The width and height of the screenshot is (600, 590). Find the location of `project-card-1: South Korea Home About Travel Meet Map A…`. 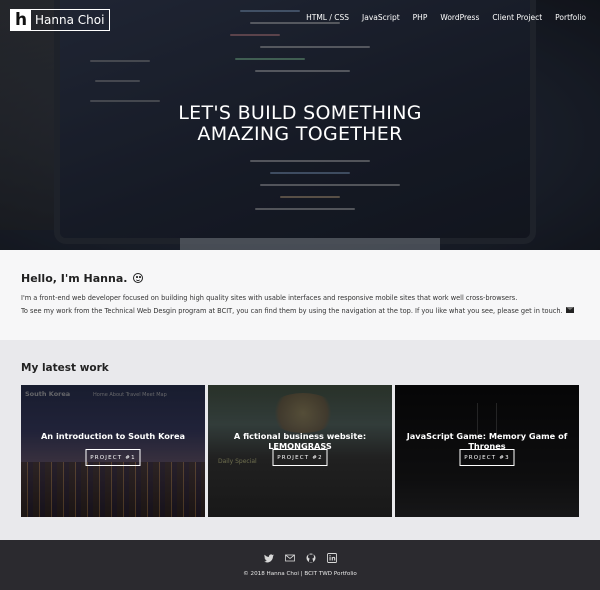

project-card-1: South Korea Home About Travel Meet Map A… is located at coordinates (113, 451).